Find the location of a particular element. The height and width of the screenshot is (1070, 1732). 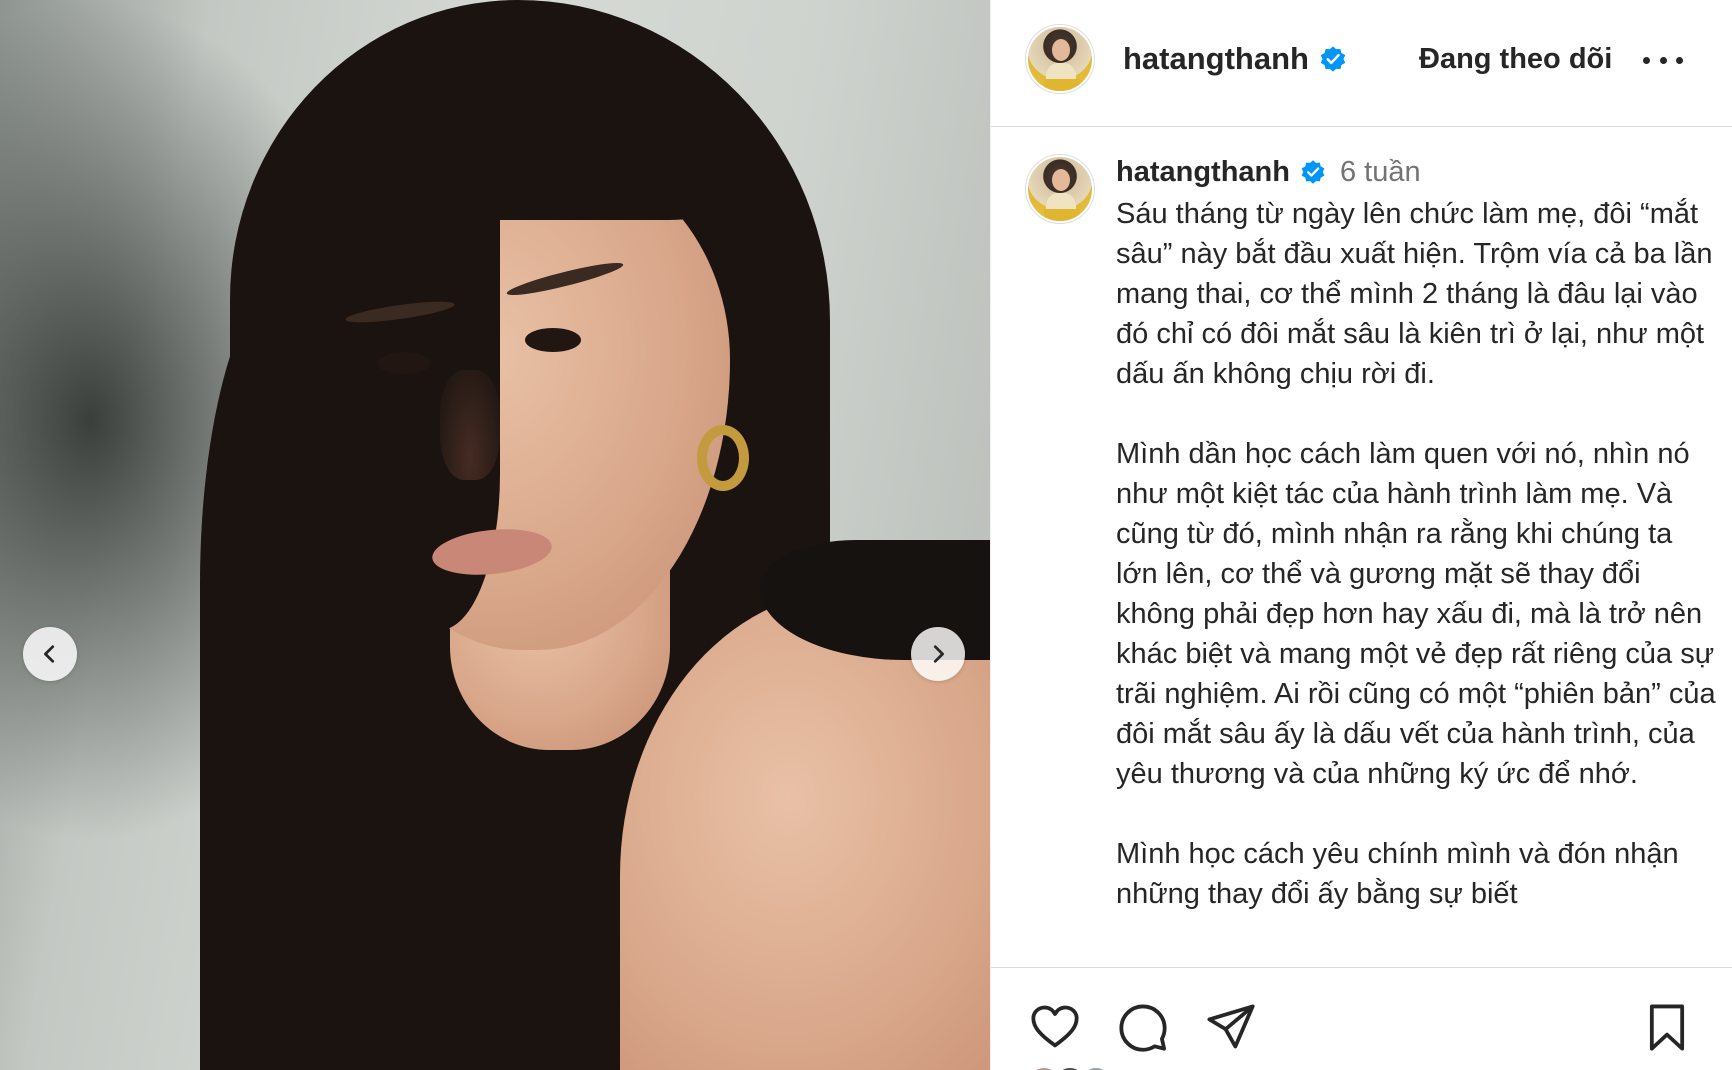

save-button is located at coordinates (1667, 1027).